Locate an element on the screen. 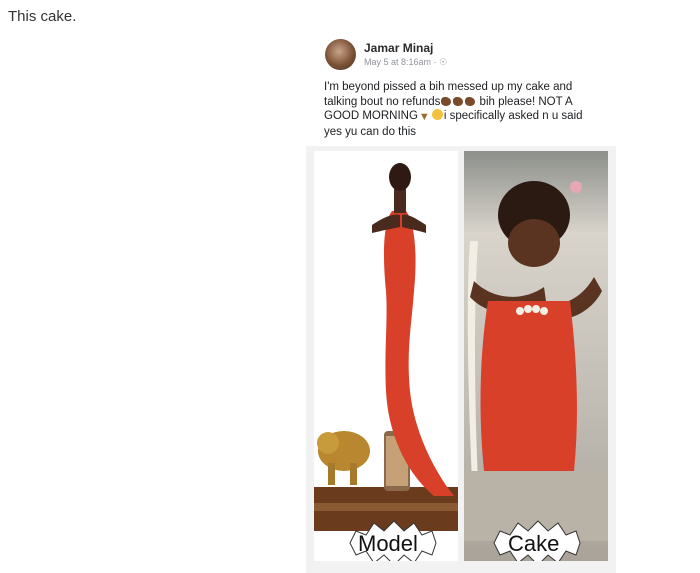 This screenshot has width=700, height=573. face-emoji-icon is located at coordinates (437, 114).